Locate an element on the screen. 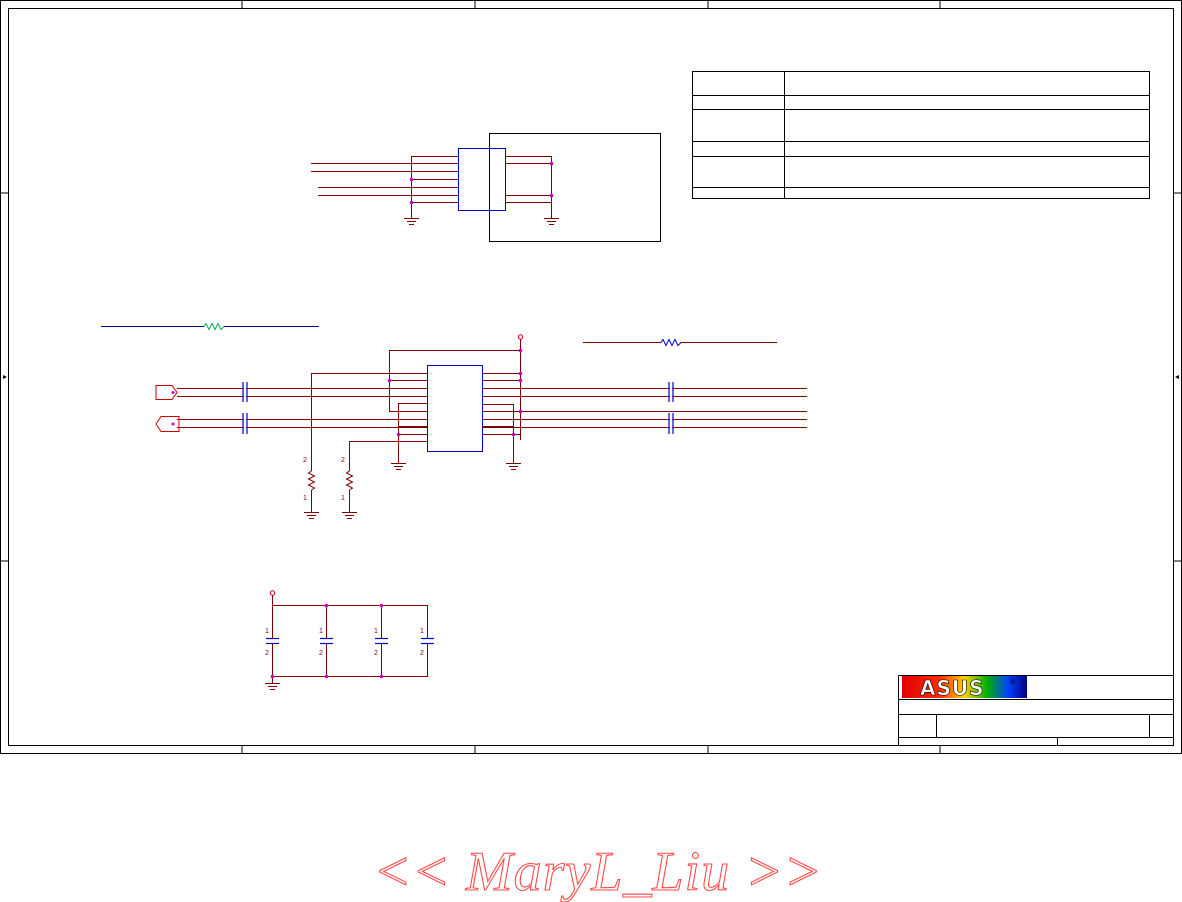  decoupling-caps is located at coordinates (350, 641).